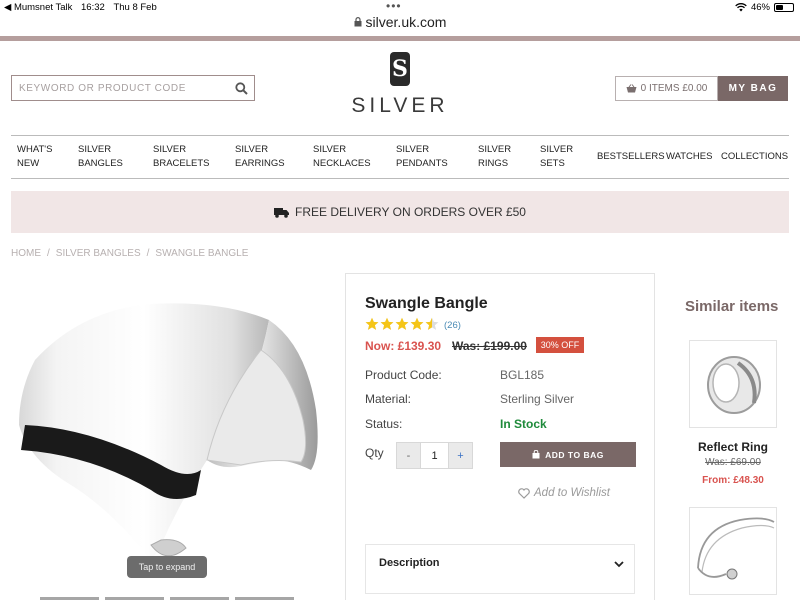 The width and height of the screenshot is (800, 600). Describe the element at coordinates (489, 346) in the screenshot. I see `price-was: Was: £199.00` at that location.